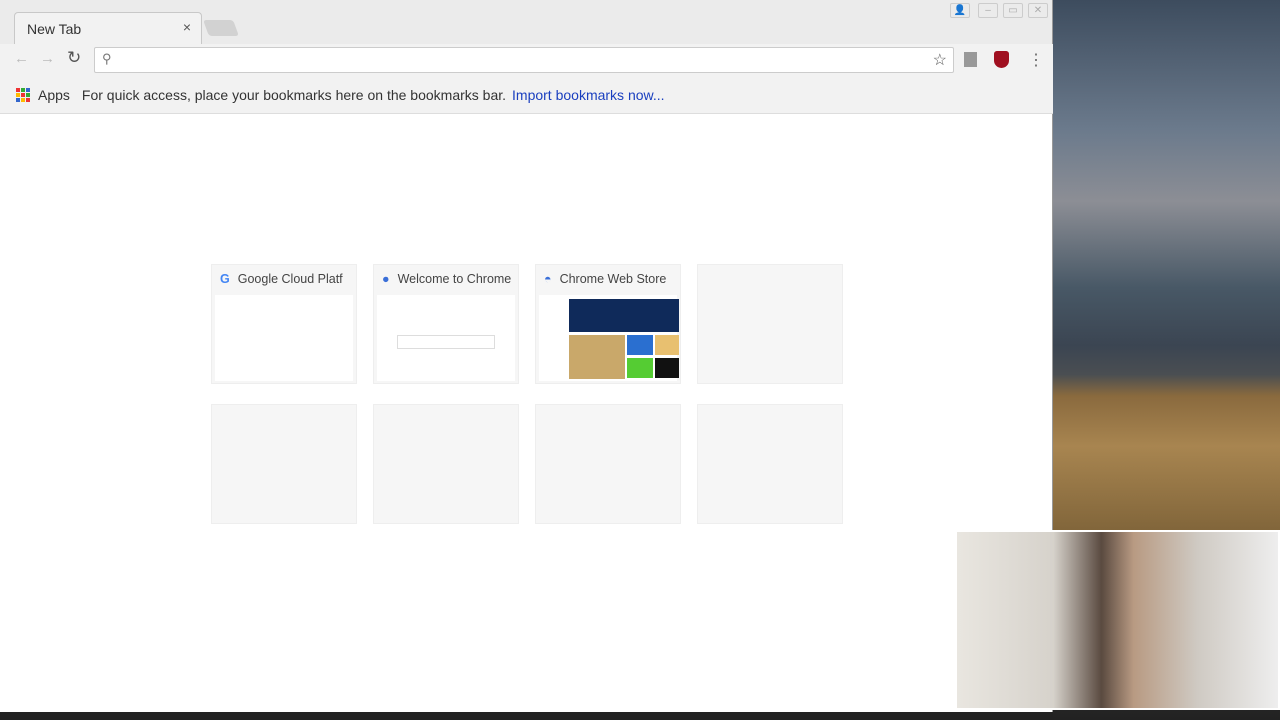 Image resolution: width=1280 pixels, height=720 pixels. Describe the element at coordinates (454, 279) in the screenshot. I see `tile-title: Welcome to Chrome` at that location.